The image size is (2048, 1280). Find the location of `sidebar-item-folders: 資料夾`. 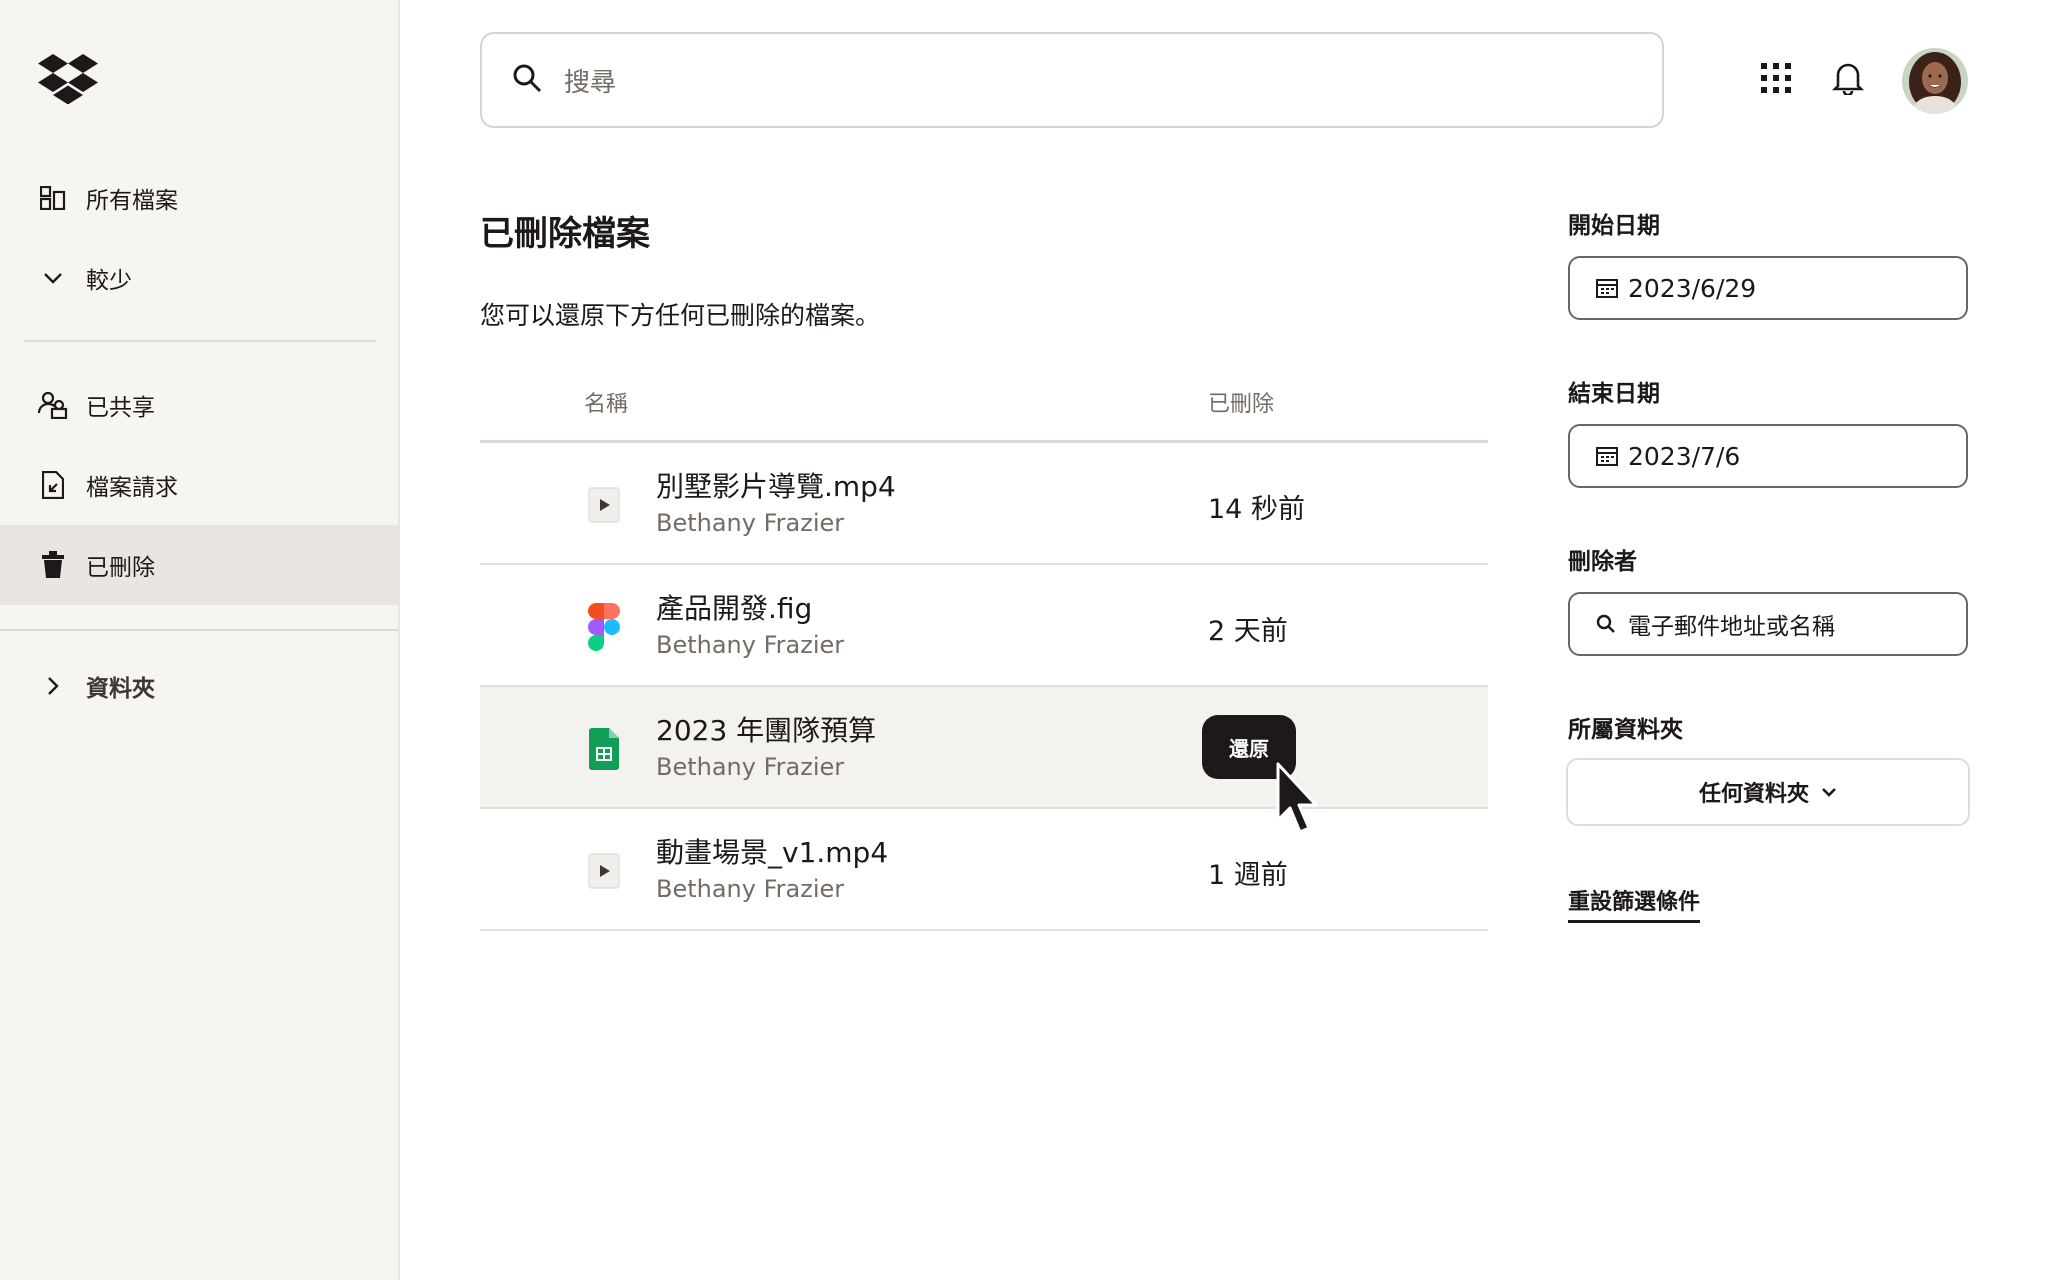

sidebar-item-folders: 資料夾 is located at coordinates (199, 686).